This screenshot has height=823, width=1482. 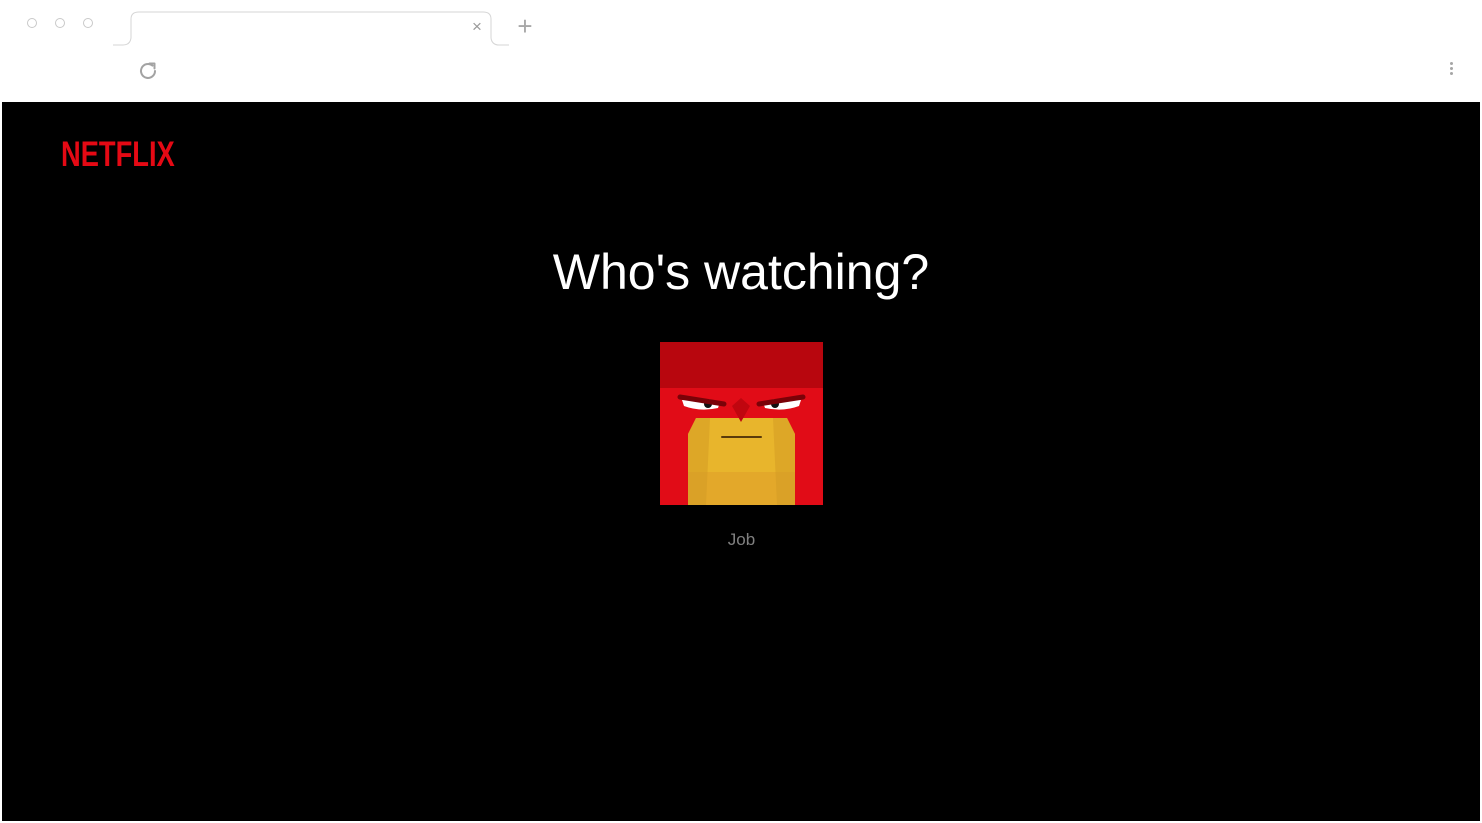 I want to click on reload-icon, so click(x=148, y=71).